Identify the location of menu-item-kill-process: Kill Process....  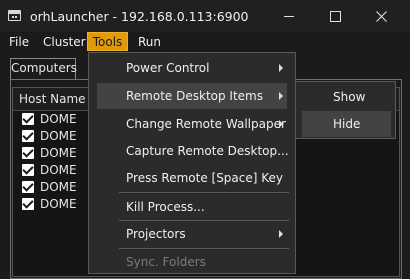
(192, 207).